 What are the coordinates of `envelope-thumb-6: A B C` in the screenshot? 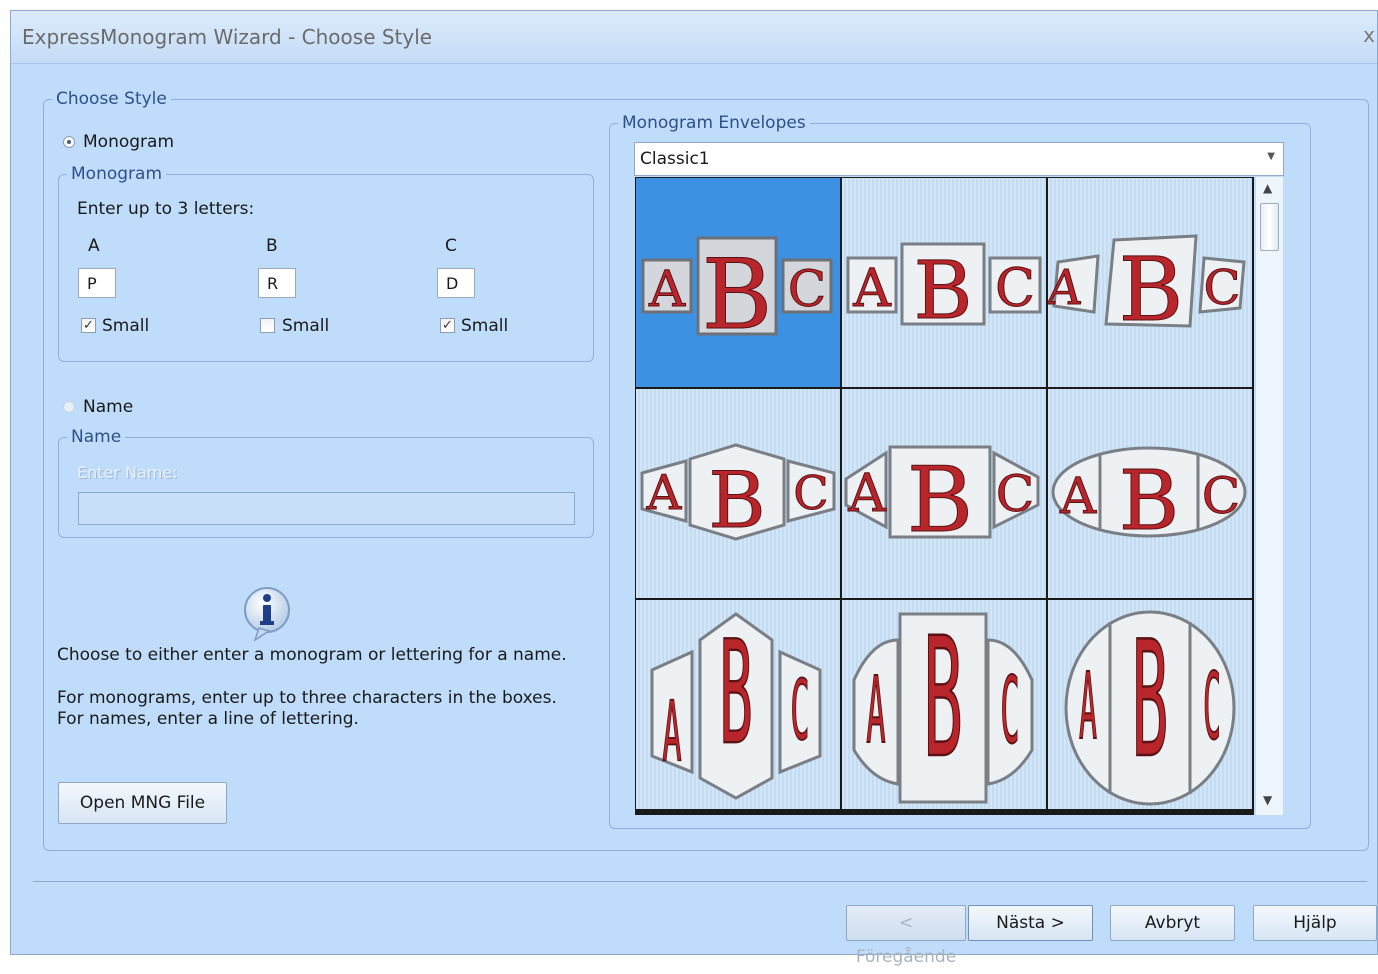 It's located at (1150, 493).